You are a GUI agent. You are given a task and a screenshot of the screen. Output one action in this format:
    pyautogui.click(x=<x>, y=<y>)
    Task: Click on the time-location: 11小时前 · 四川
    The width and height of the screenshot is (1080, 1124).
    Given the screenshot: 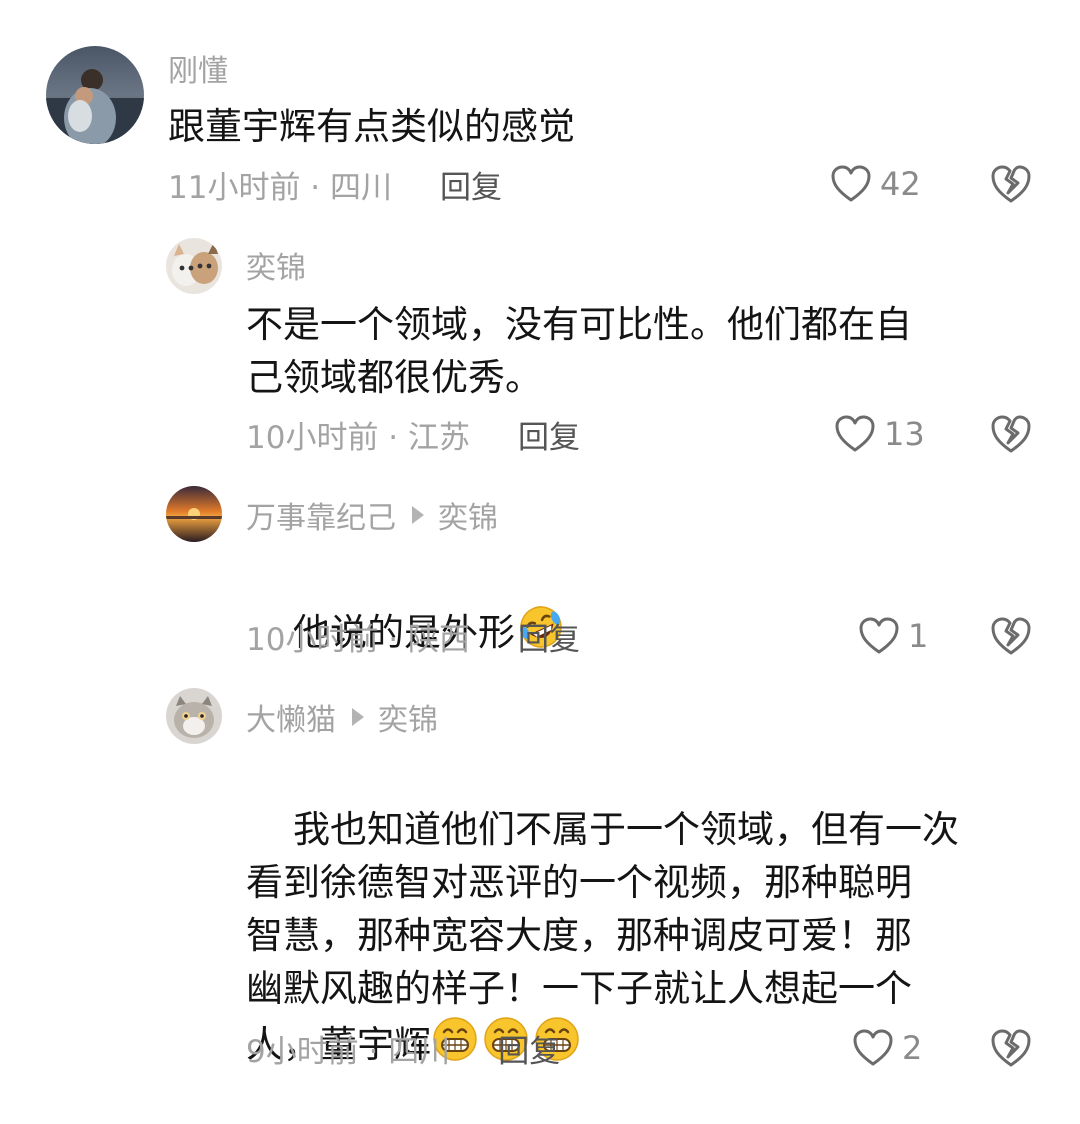 What is the action you would take?
    pyautogui.click(x=280, y=187)
    